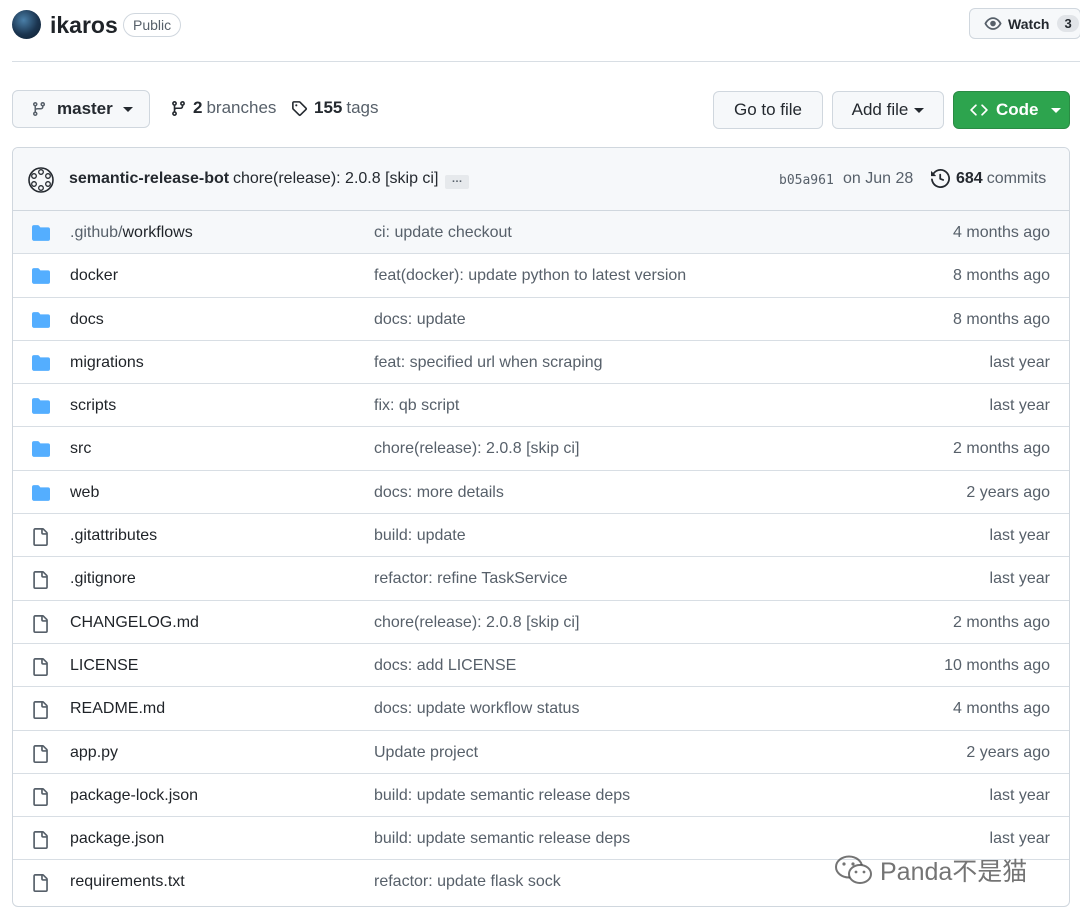 This screenshot has width=1080, height=920. I want to click on file-name: package.json, so click(117, 838).